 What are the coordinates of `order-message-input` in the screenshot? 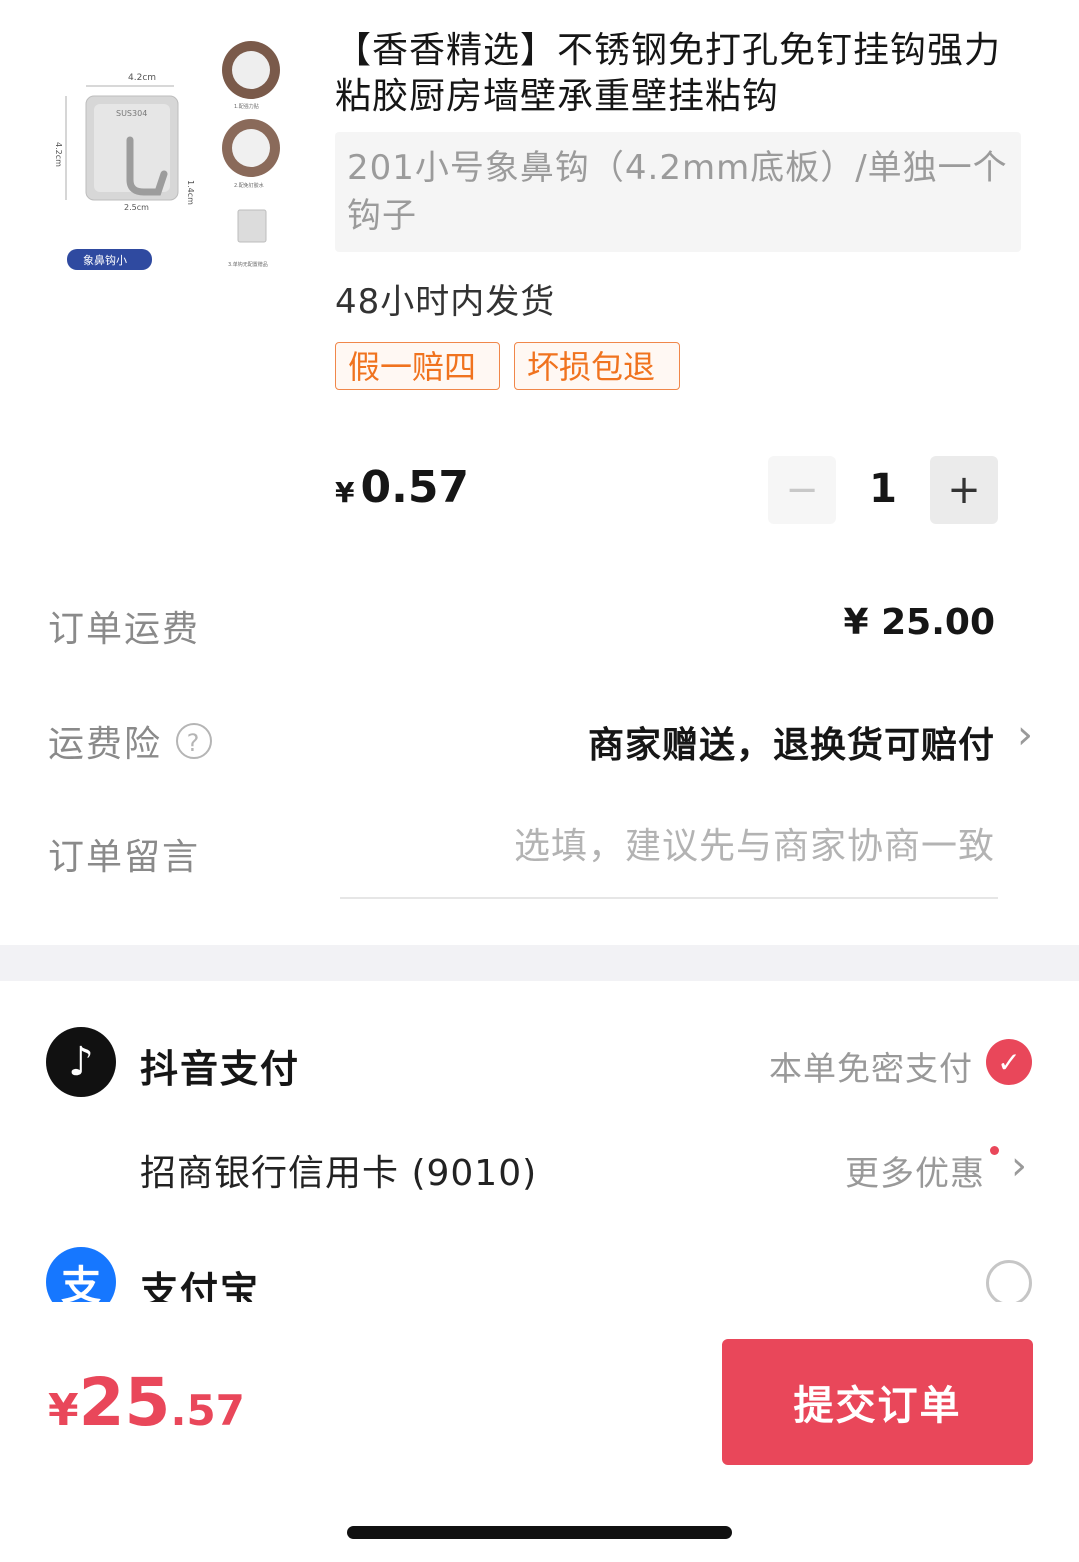 It's located at (715, 846).